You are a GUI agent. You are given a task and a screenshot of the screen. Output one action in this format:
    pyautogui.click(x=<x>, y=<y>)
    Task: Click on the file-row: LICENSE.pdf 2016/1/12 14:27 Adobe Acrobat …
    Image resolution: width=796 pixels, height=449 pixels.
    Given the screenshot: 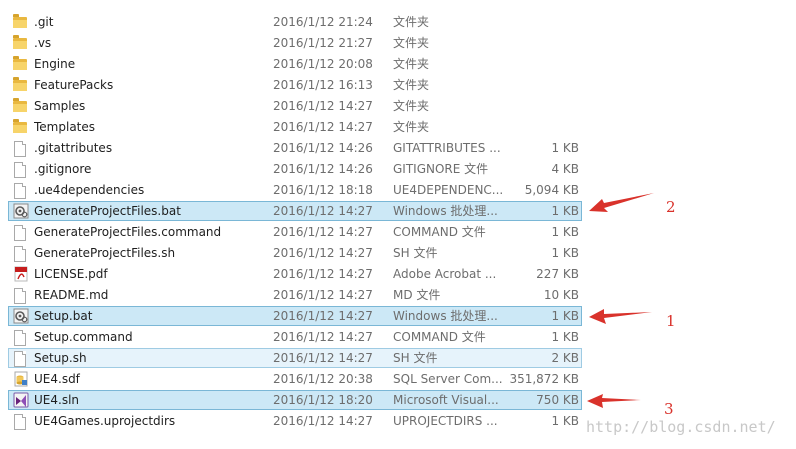 What is the action you would take?
    pyautogui.click(x=295, y=274)
    